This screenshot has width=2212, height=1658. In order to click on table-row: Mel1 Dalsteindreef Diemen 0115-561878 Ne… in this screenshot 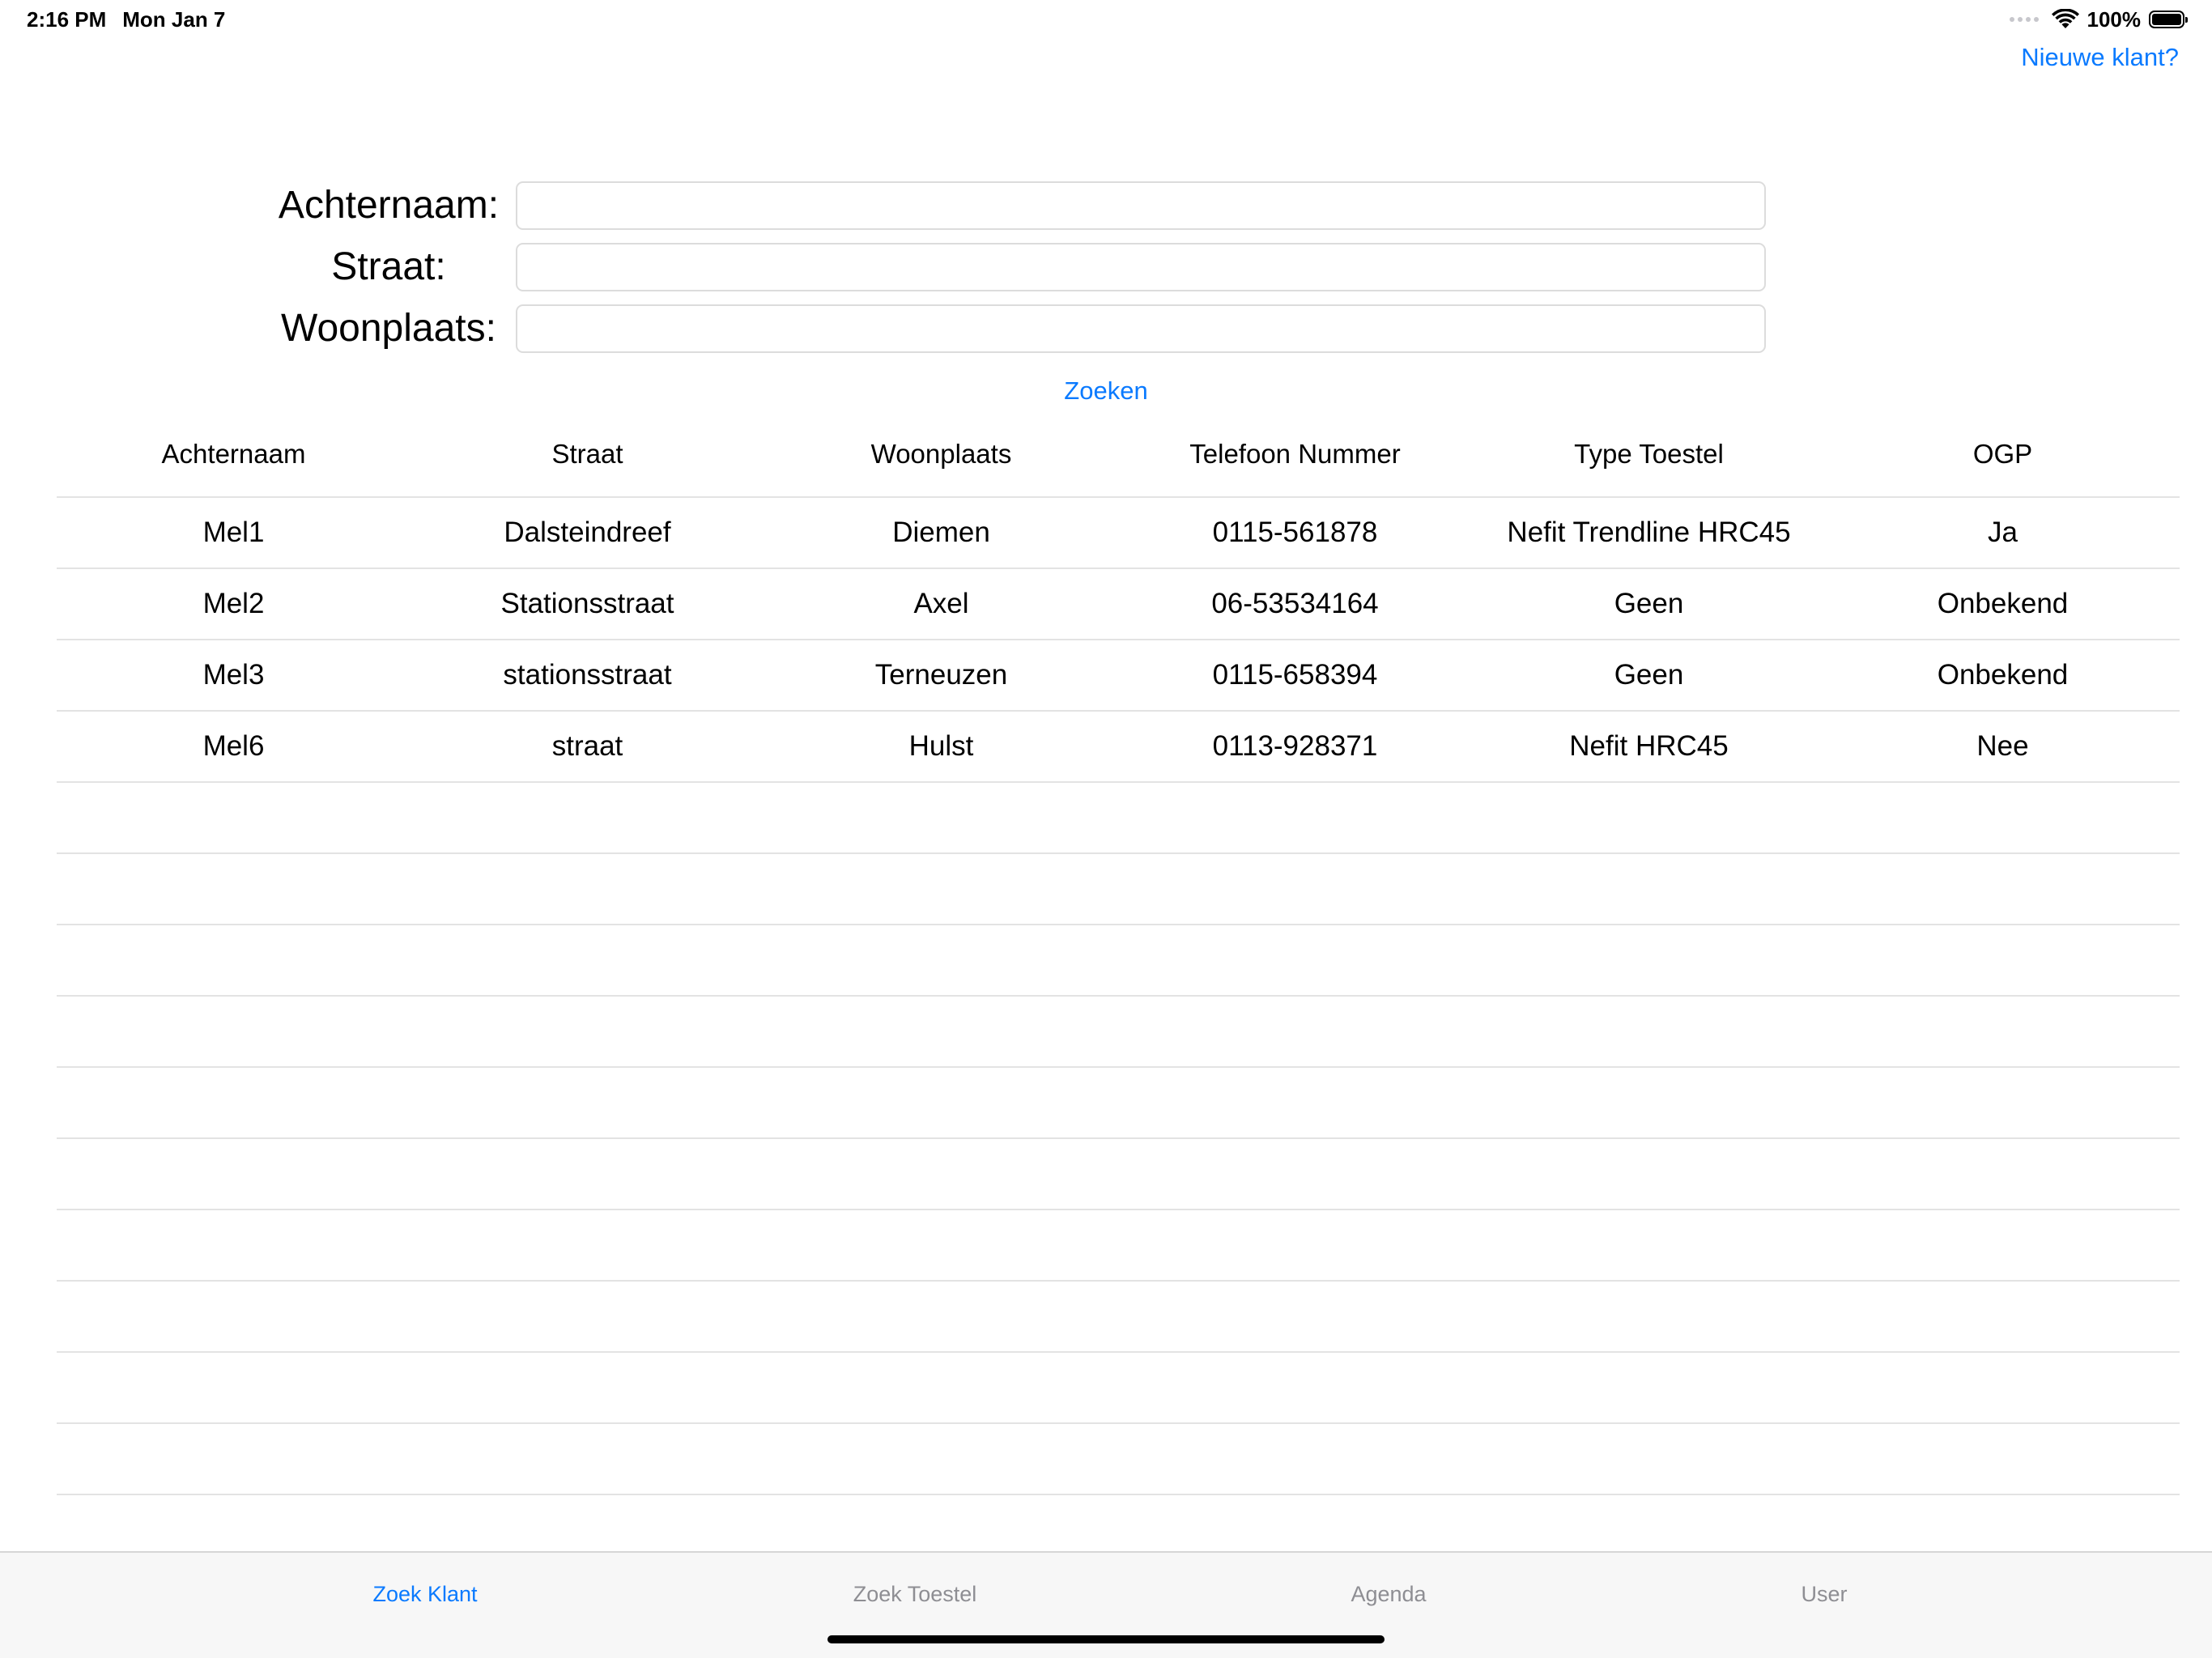, I will do `click(1119, 533)`.